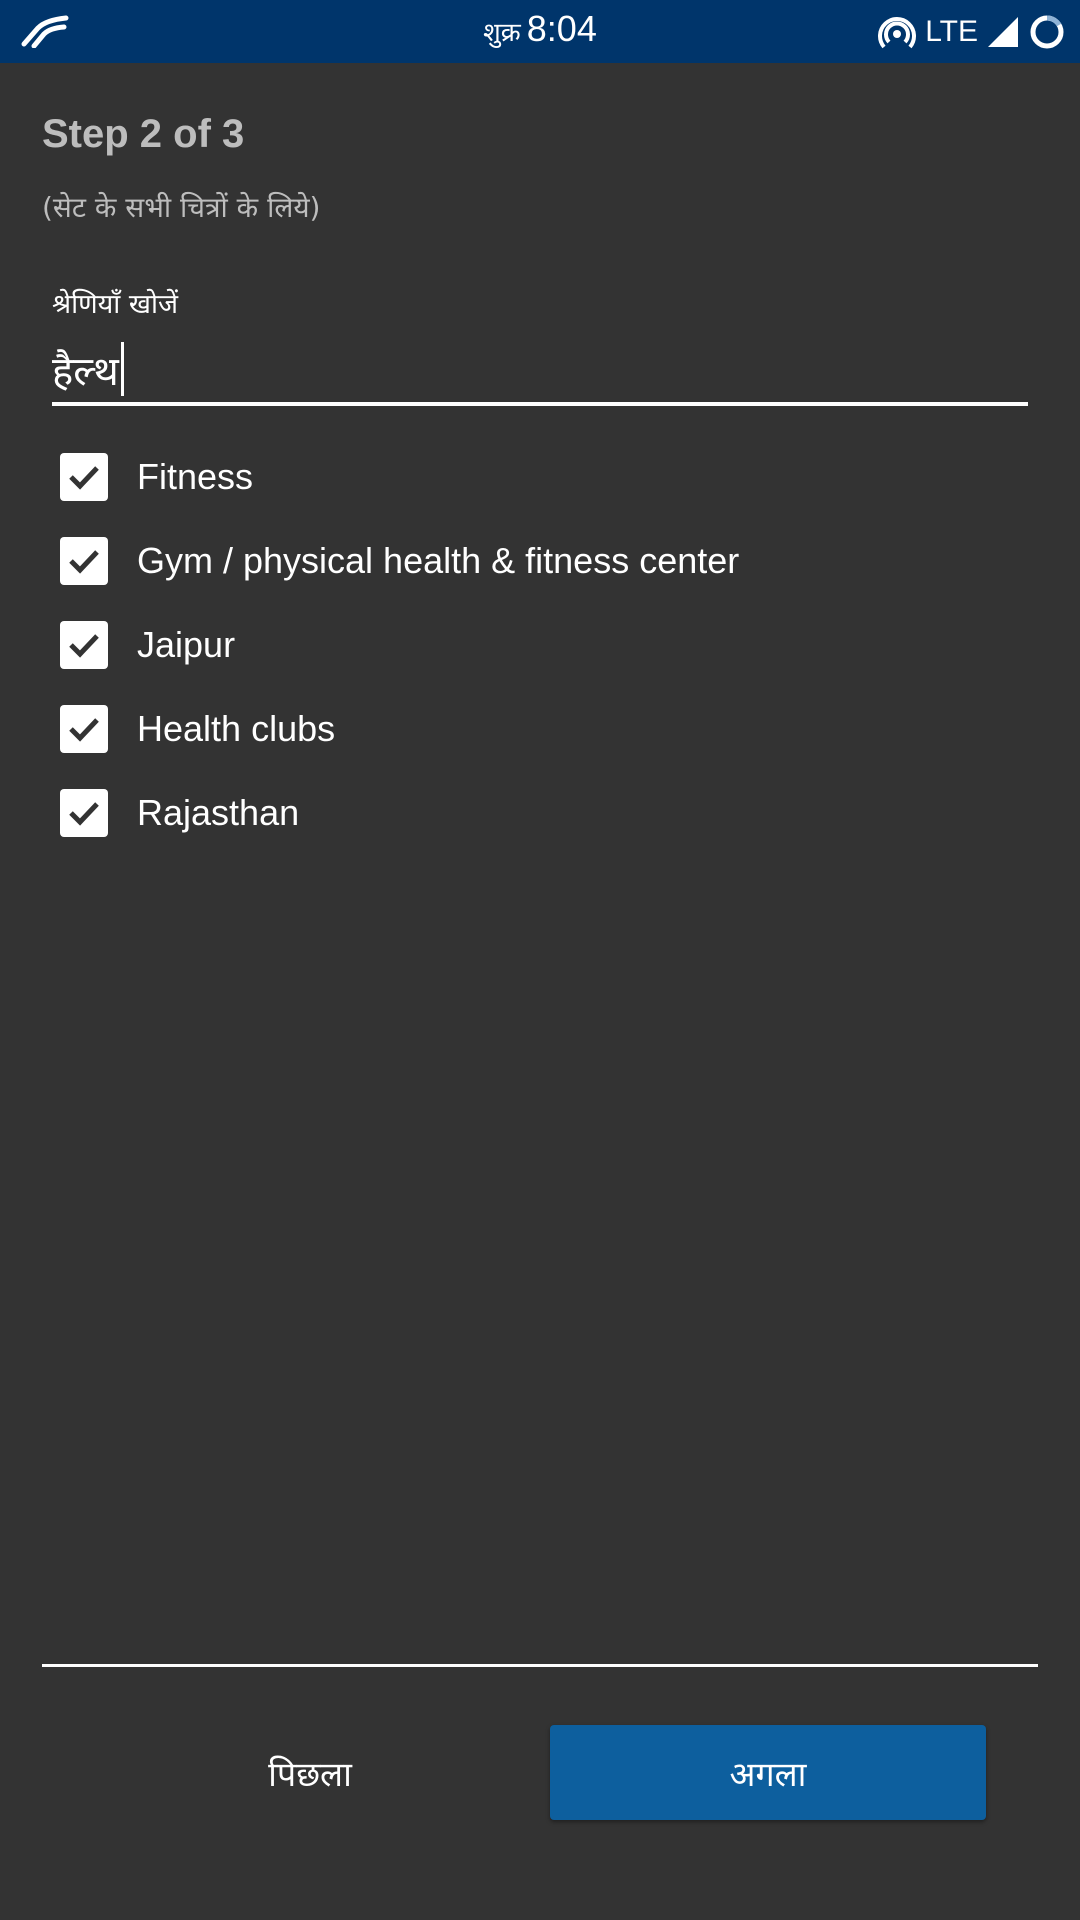  Describe the element at coordinates (143, 134) in the screenshot. I see `step-indicator: Step 2 of 3` at that location.